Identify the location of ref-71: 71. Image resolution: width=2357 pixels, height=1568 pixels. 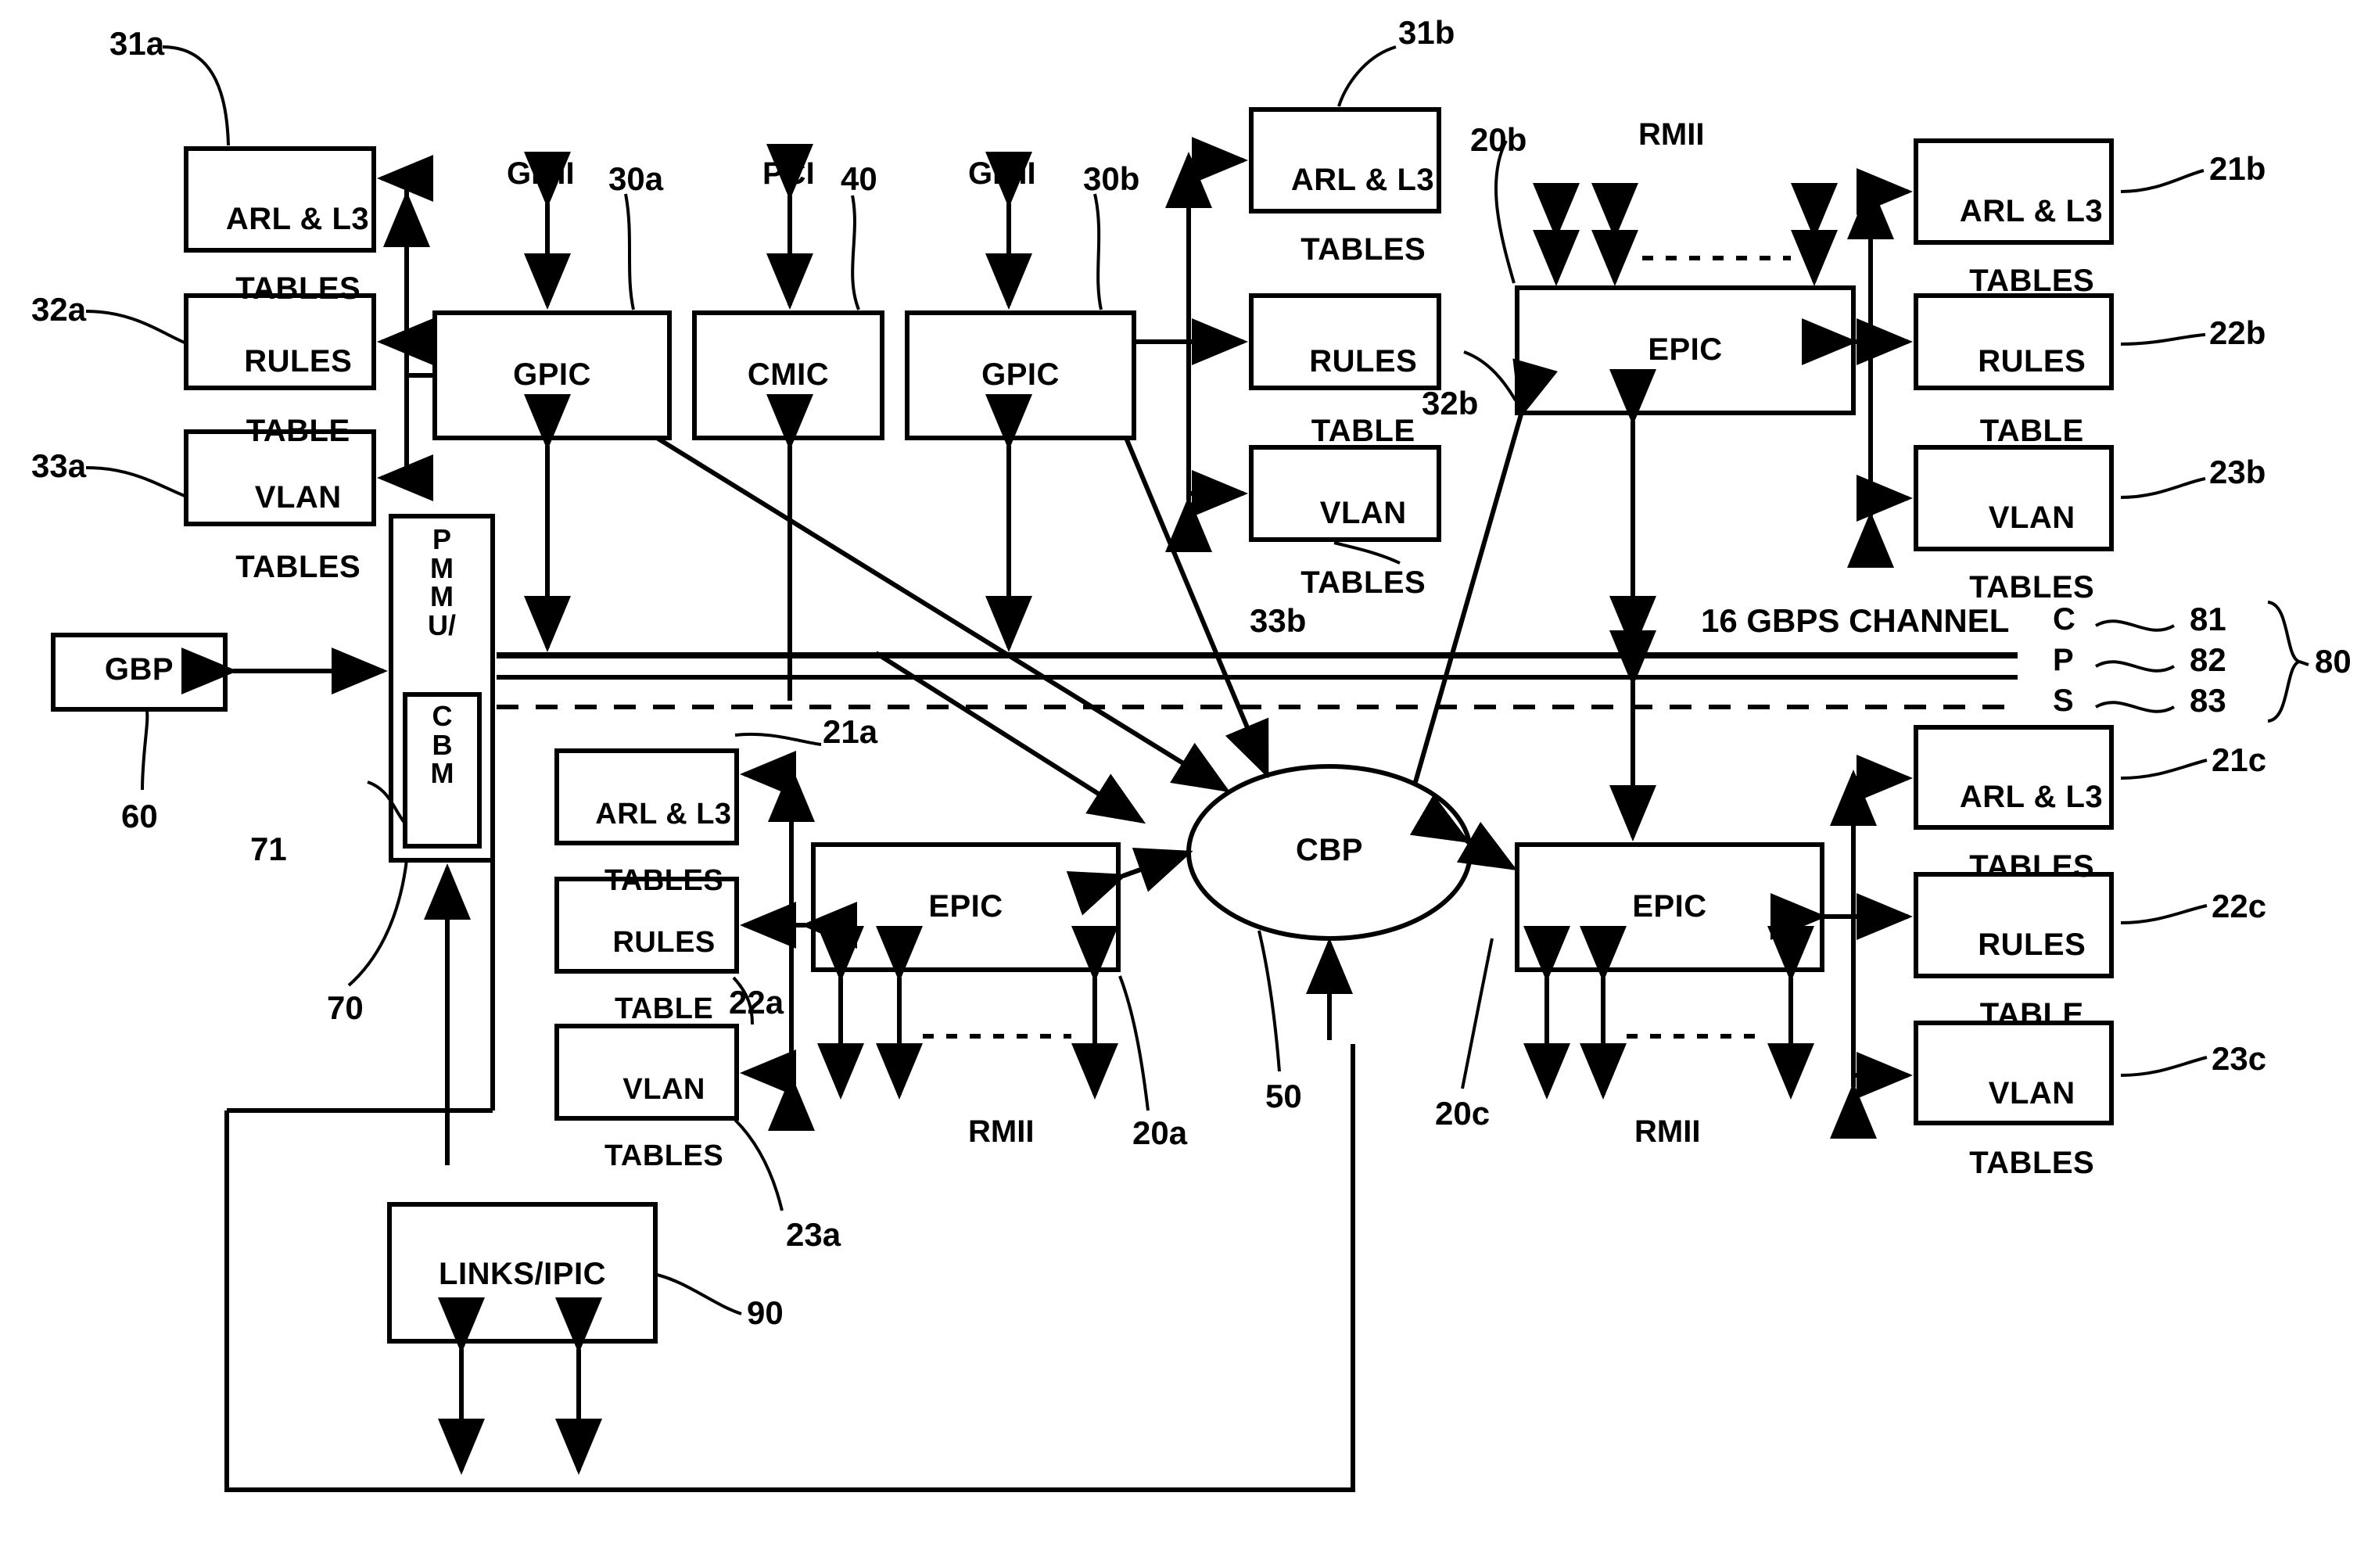
(268, 849).